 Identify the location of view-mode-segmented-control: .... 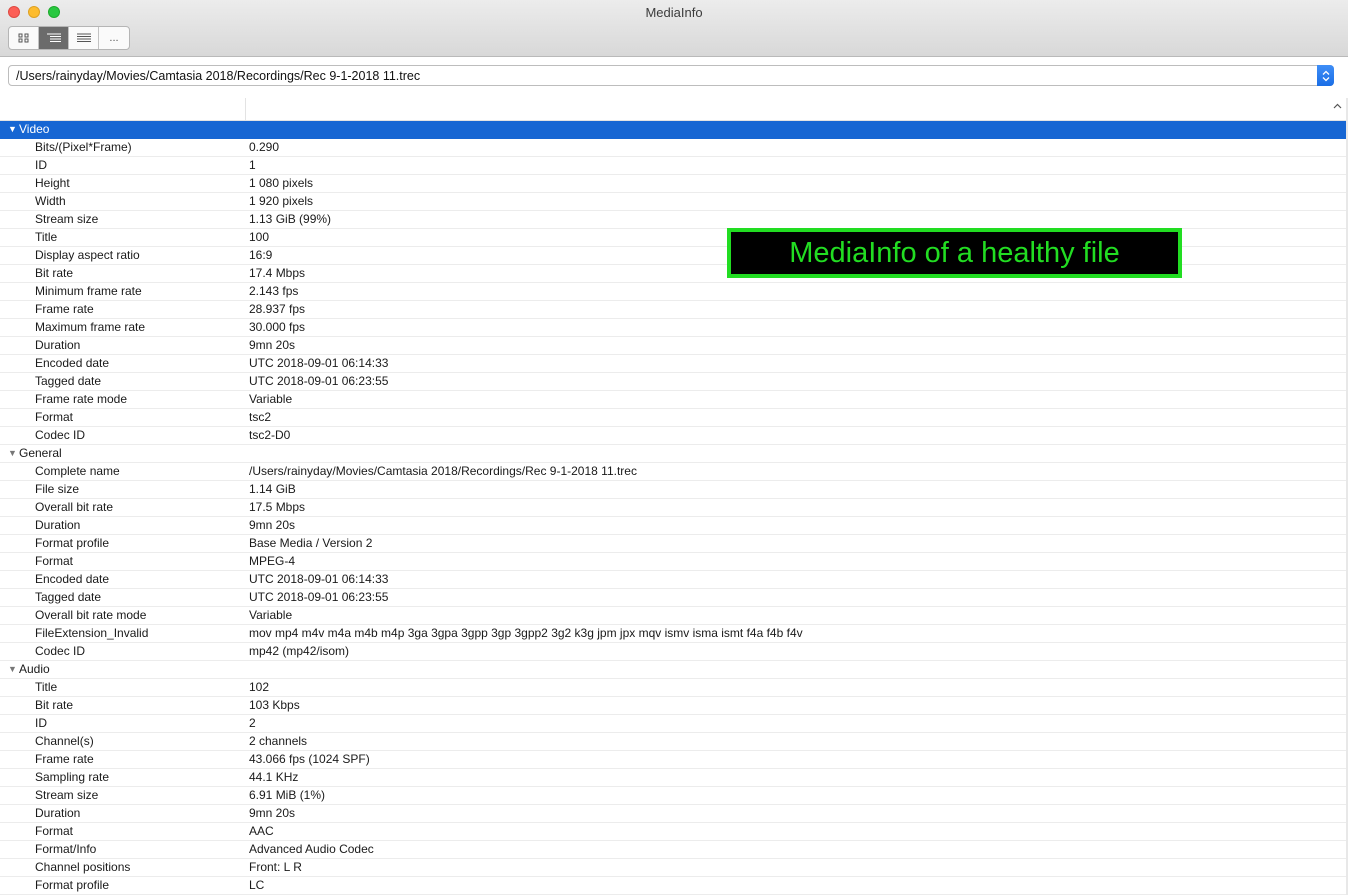
(69, 38).